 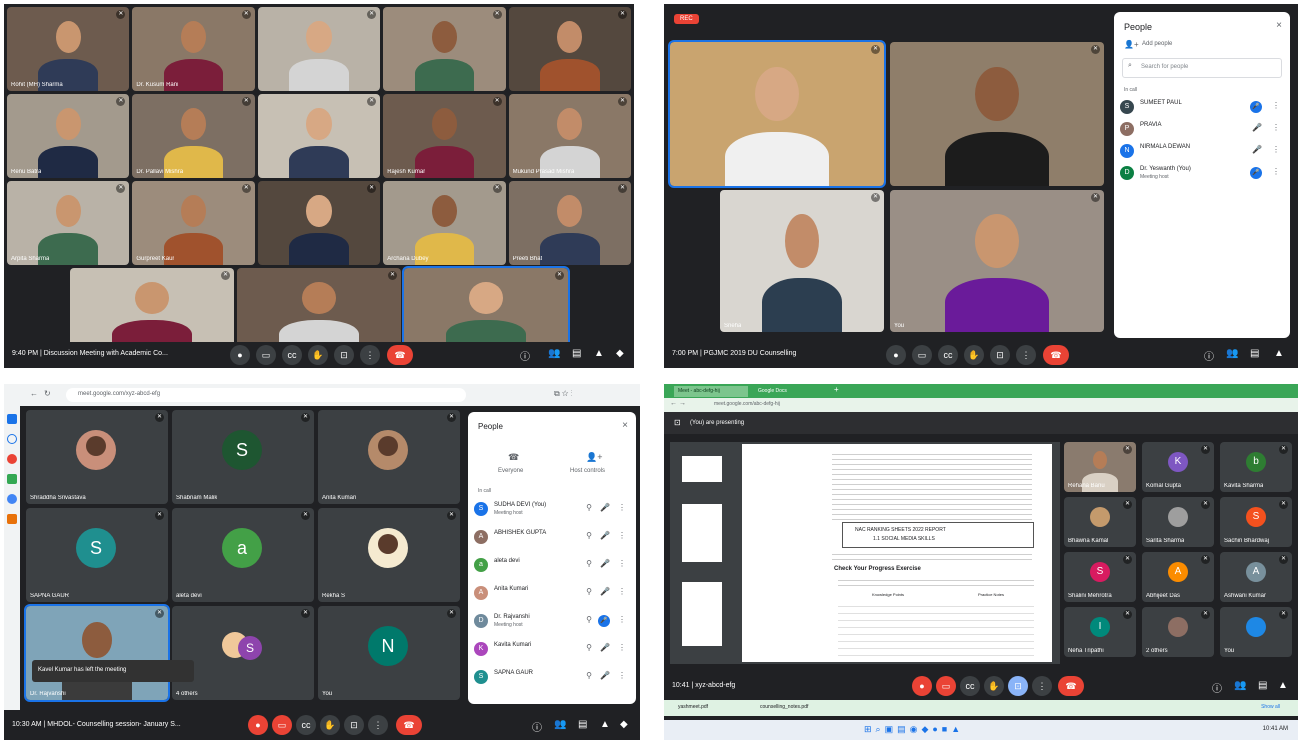 What do you see at coordinates (594, 457) in the screenshot?
I see `host-controls-icon: 👤+` at bounding box center [594, 457].